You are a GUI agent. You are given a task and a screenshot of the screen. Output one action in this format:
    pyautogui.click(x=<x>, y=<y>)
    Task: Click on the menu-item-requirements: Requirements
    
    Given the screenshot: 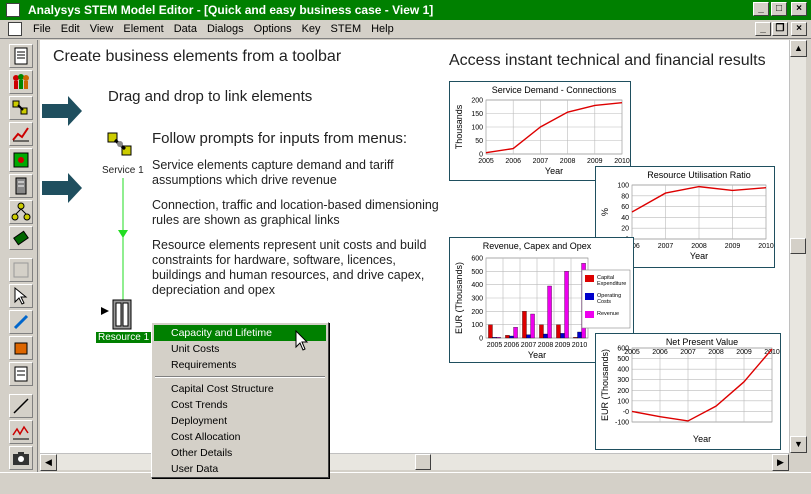 What is the action you would take?
    pyautogui.click(x=240, y=365)
    